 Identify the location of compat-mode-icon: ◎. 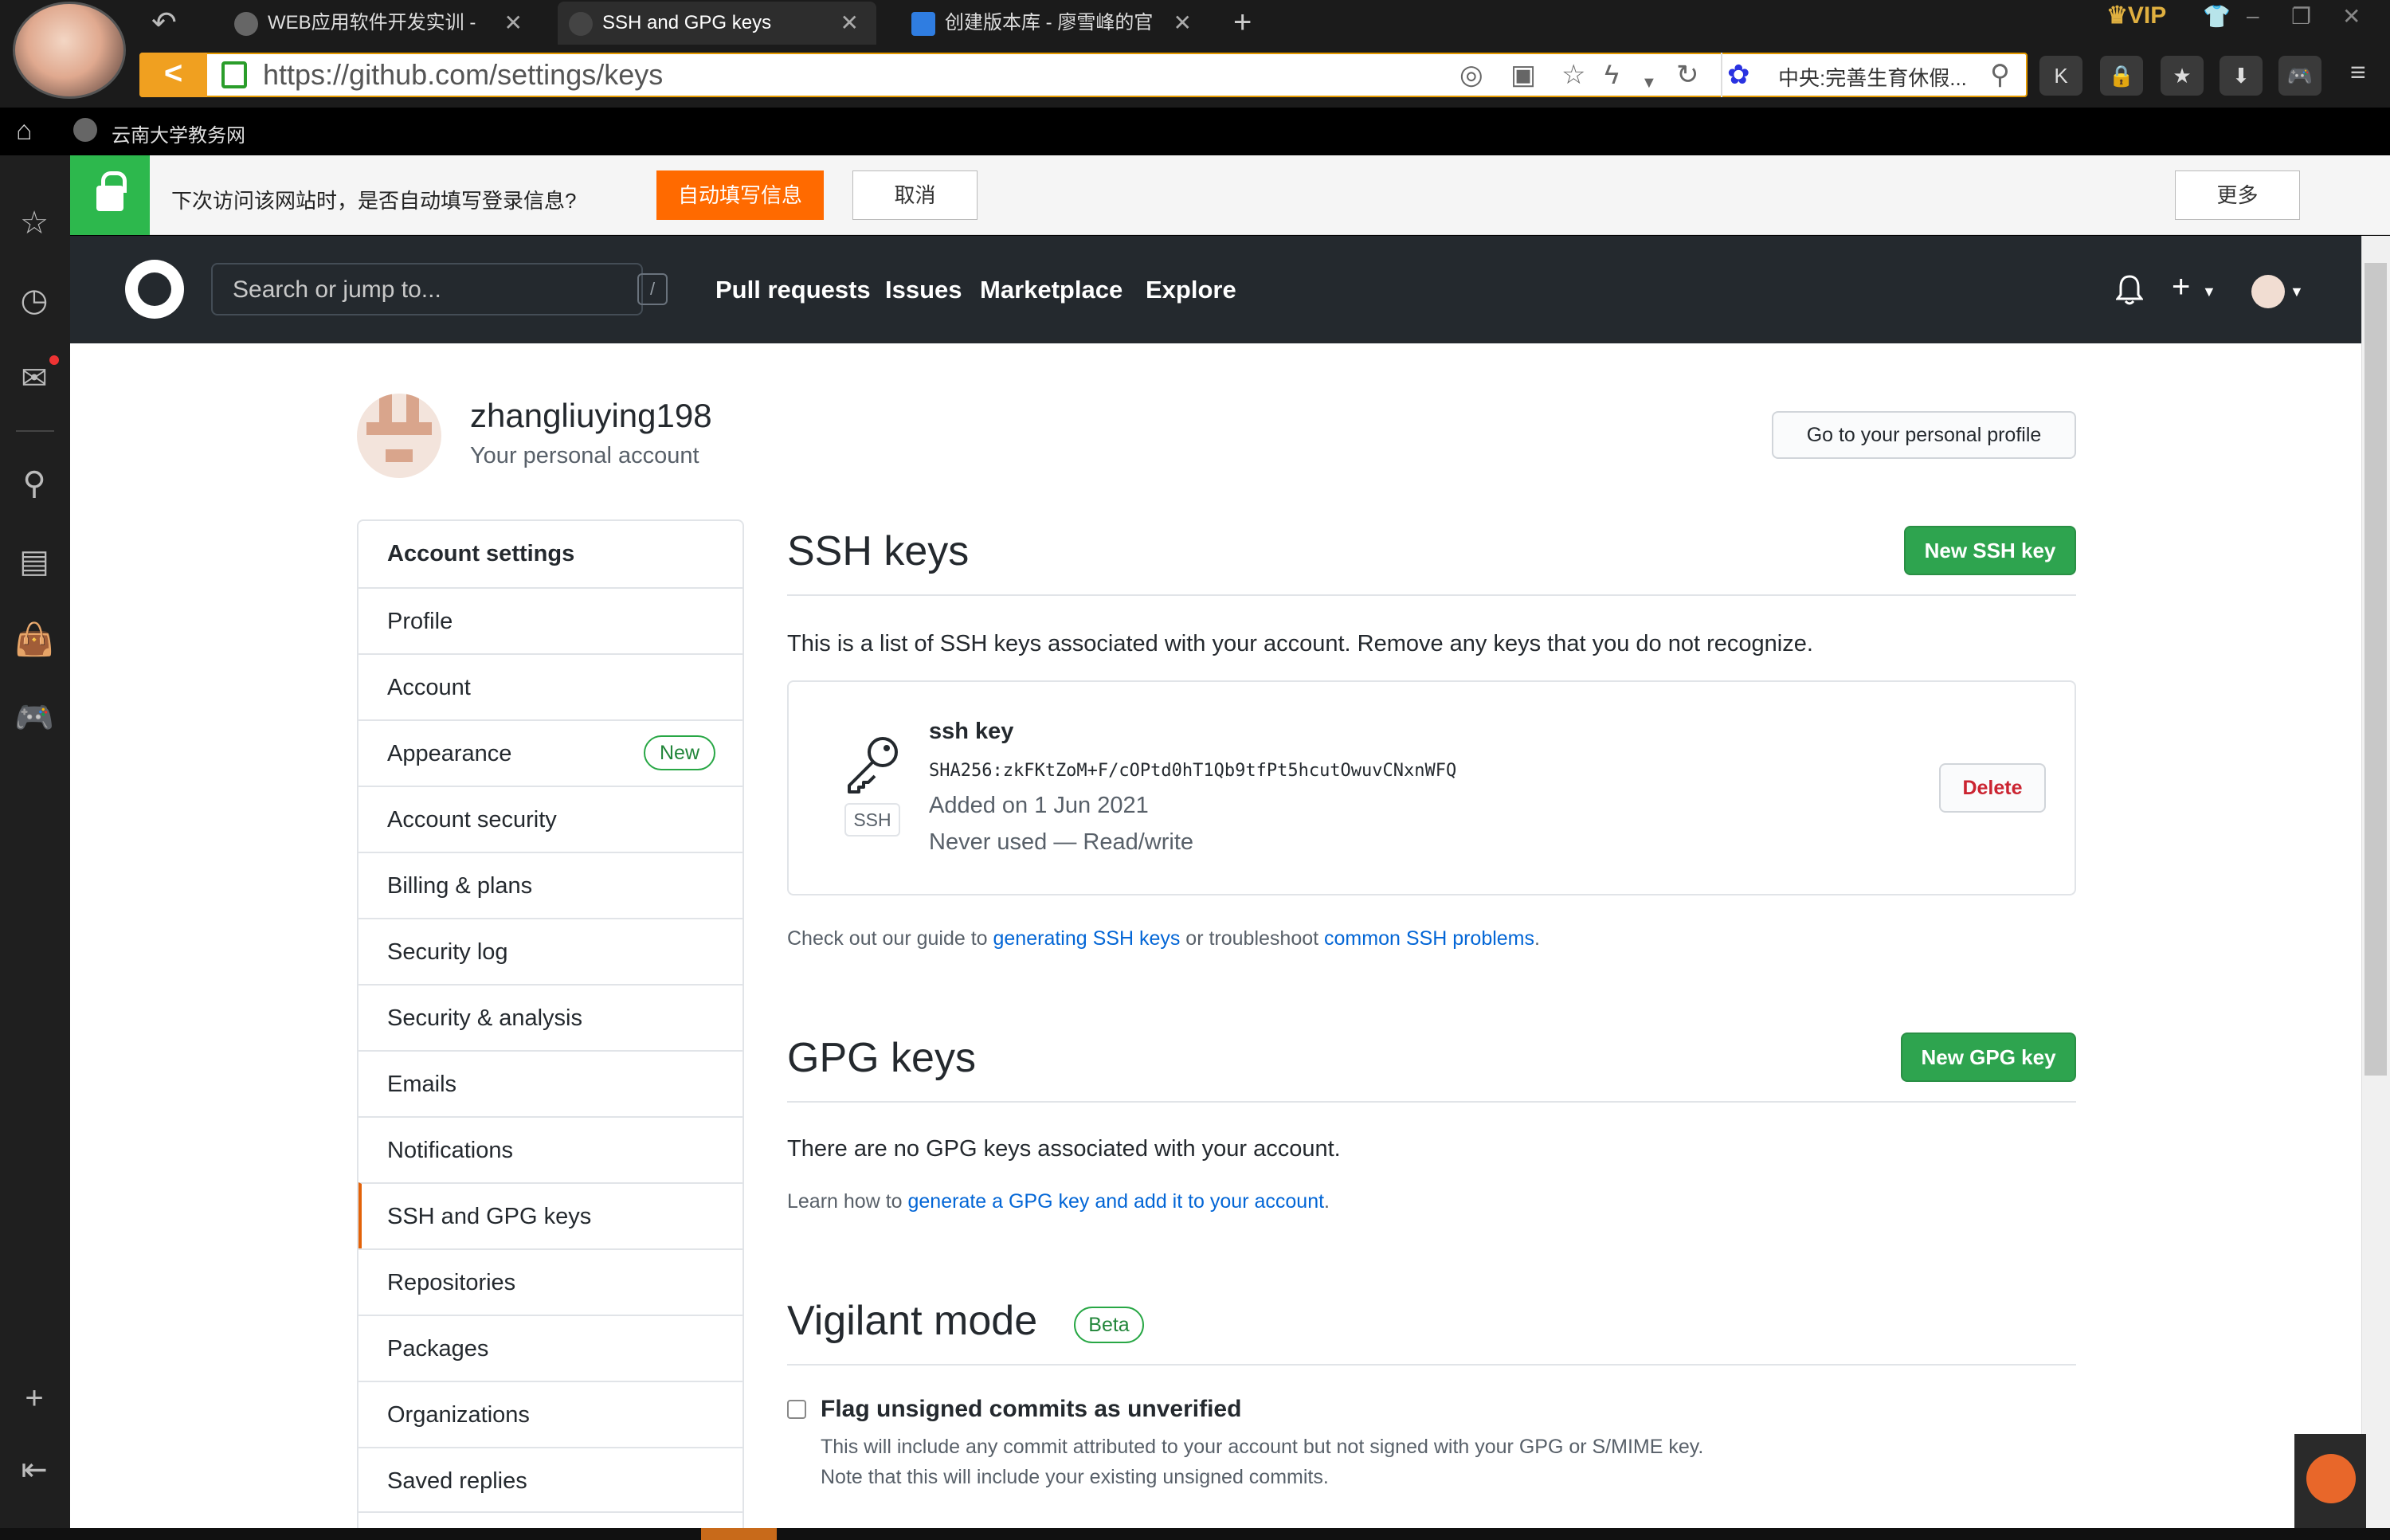
(1471, 75).